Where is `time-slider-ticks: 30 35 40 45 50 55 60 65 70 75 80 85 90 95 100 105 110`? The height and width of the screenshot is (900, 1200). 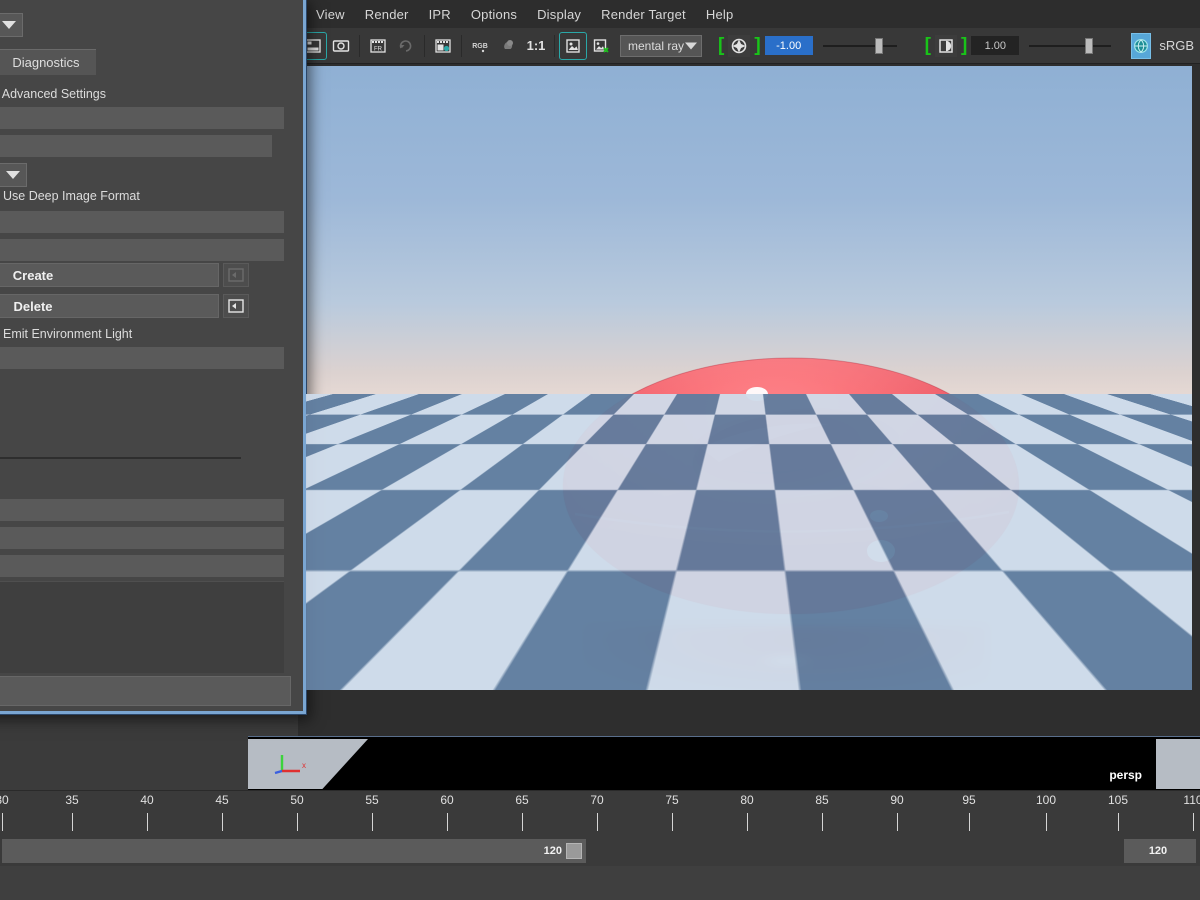 time-slider-ticks: 30 35 40 45 50 55 60 65 70 75 80 85 90 95 100 105 110 is located at coordinates (600, 813).